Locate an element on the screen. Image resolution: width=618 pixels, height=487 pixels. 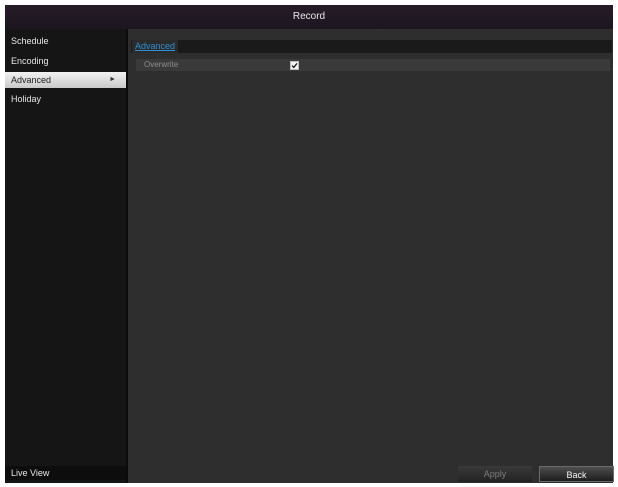
tab-bar: Advanced is located at coordinates (371, 46).